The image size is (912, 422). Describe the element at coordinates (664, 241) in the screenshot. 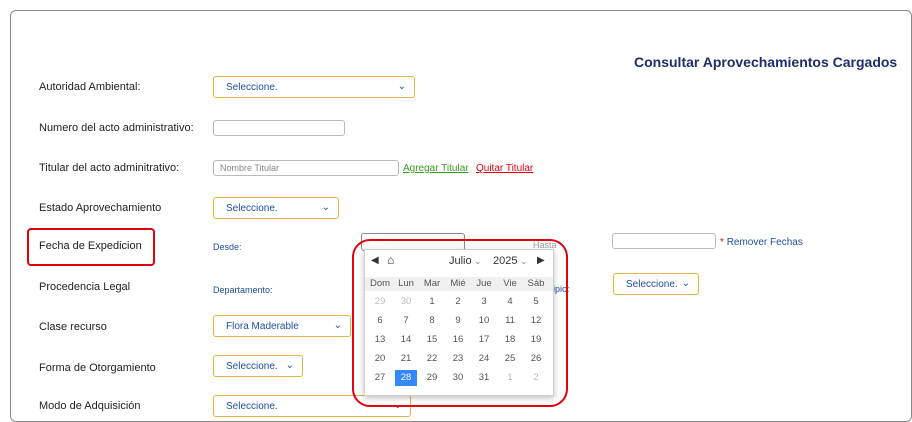

I see `hasta-date-input` at that location.